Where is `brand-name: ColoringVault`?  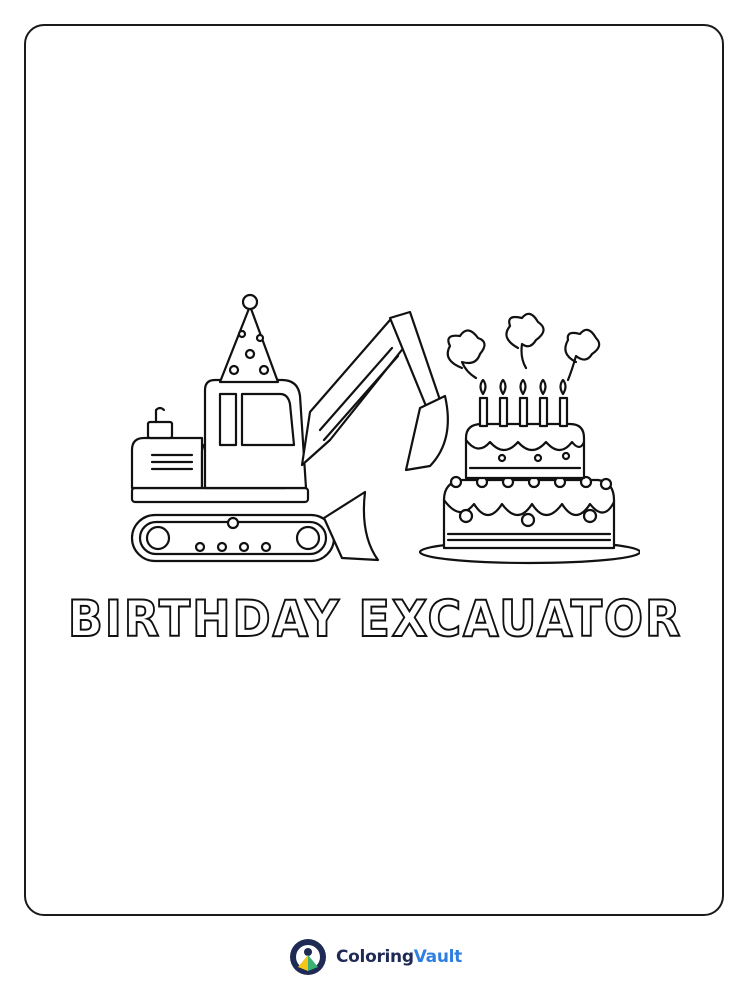
brand-name: ColoringVault is located at coordinates (399, 957).